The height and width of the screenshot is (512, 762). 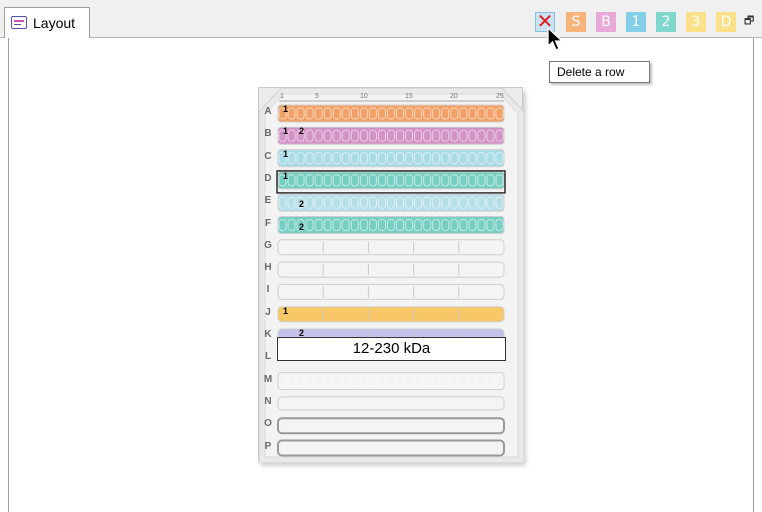 What do you see at coordinates (391, 314) in the screenshot?
I see `gel-row-j` at bounding box center [391, 314].